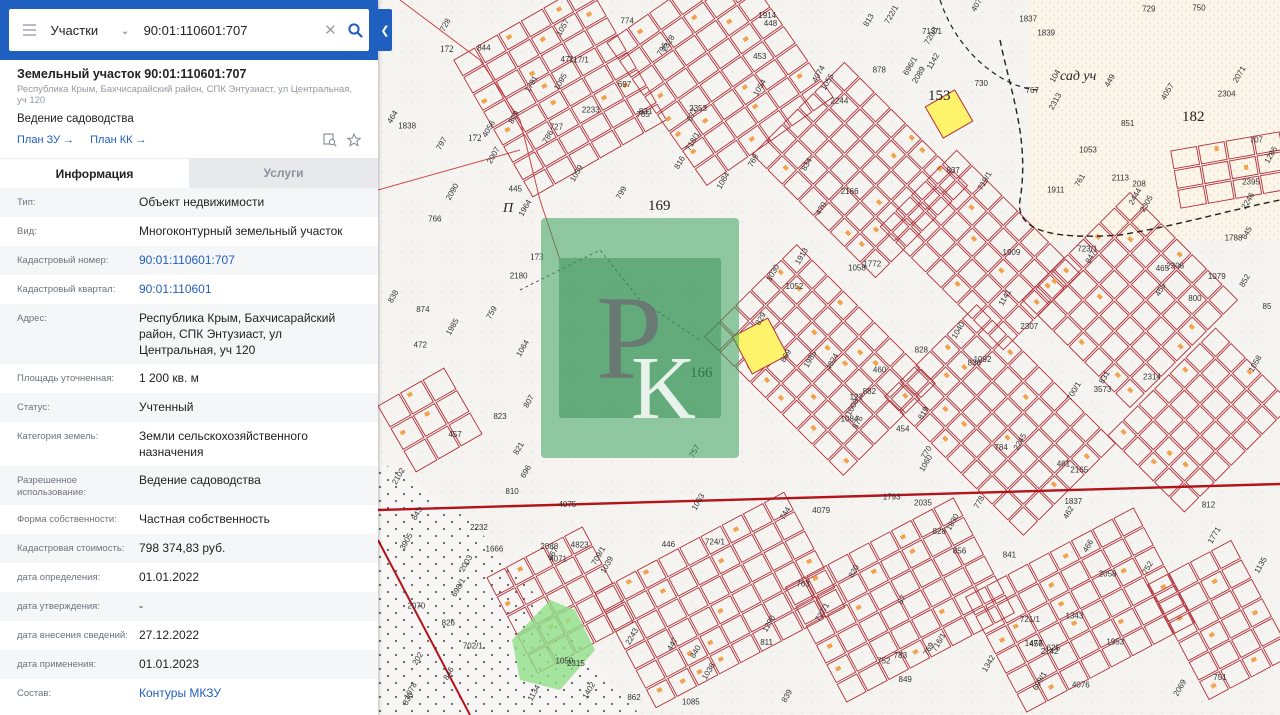  I want to click on parcel-number-label: 1666, so click(495, 548).